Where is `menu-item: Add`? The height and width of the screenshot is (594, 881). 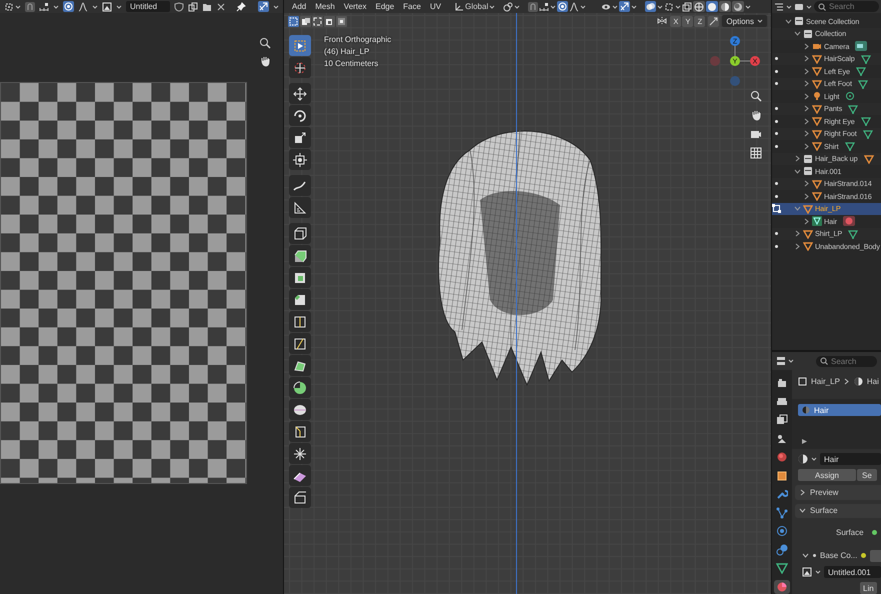
menu-item: Add is located at coordinates (299, 6).